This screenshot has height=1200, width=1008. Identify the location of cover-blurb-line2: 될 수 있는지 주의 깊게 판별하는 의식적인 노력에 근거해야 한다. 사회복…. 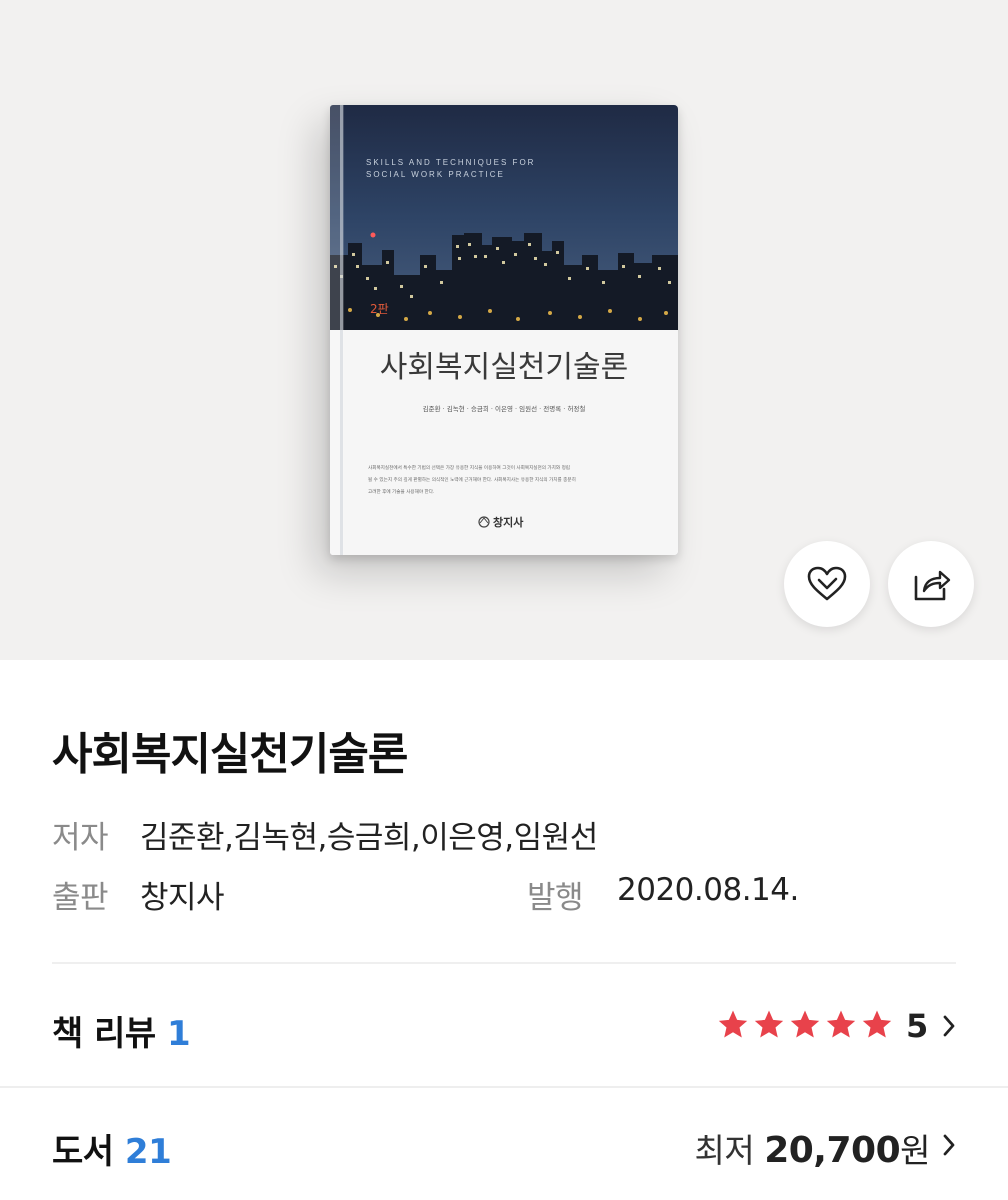
(472, 479).